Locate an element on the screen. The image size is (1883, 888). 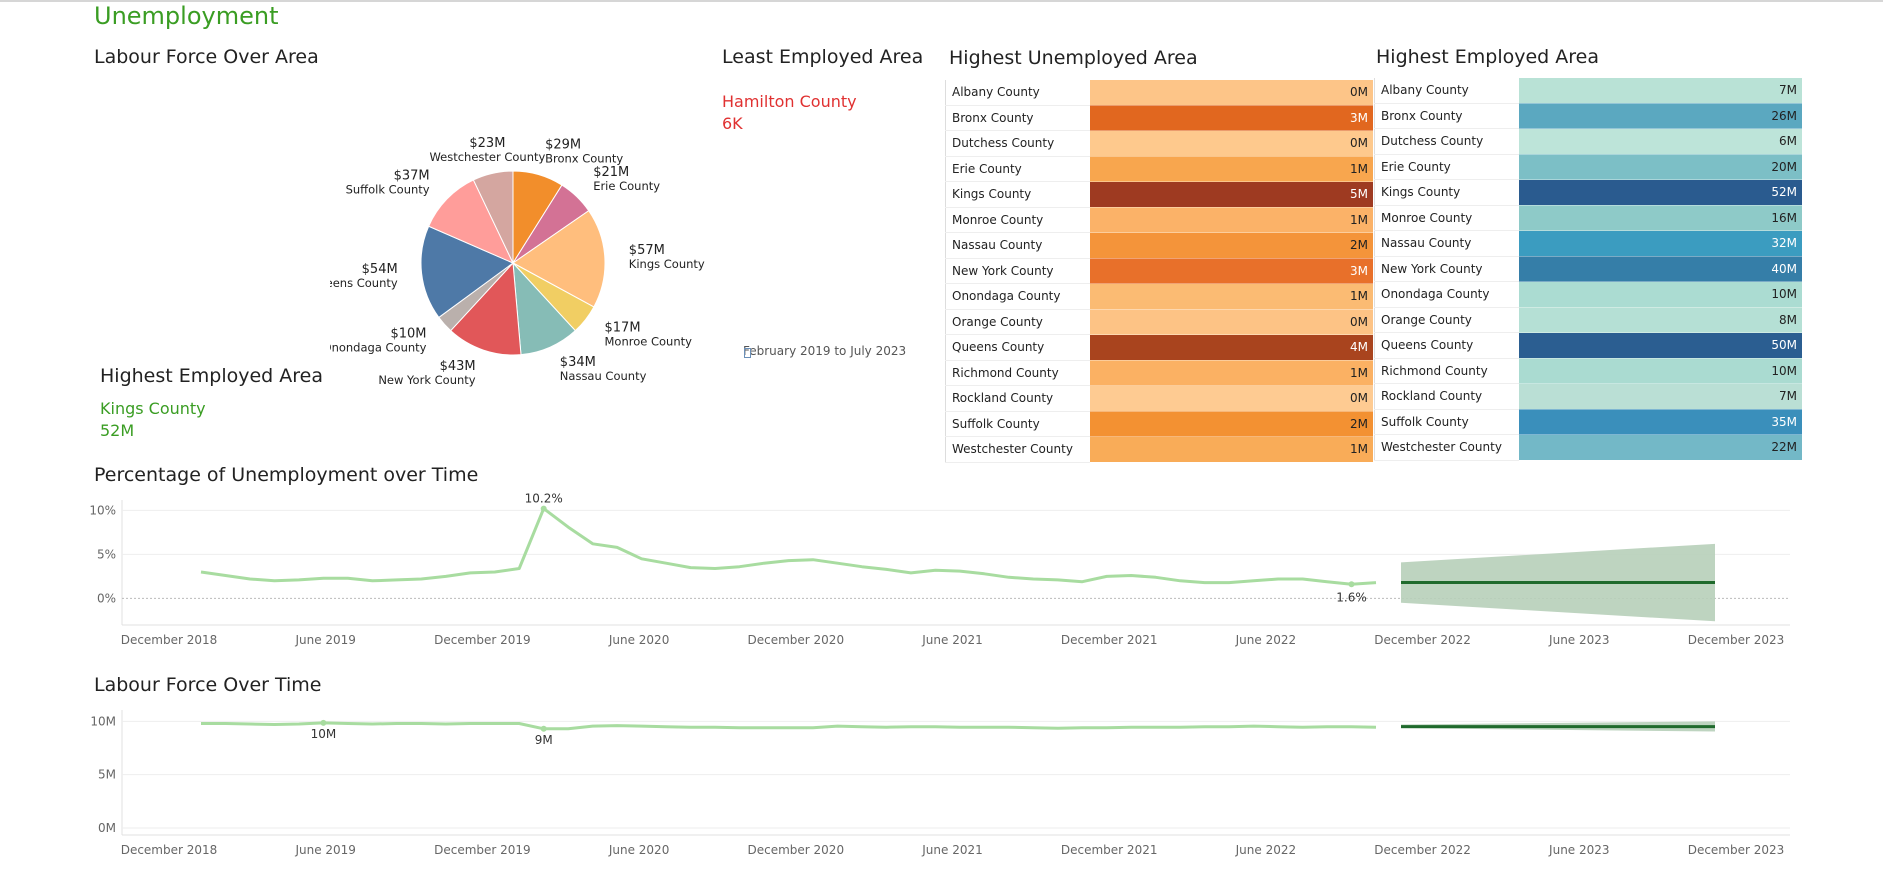
value-cell: 8M is located at coordinates (1660, 320).